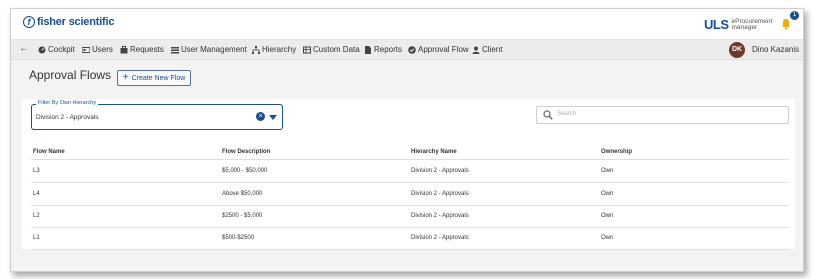  Describe the element at coordinates (158, 78) in the screenshot. I see `create-new-flow-label: Create New Flow` at that location.